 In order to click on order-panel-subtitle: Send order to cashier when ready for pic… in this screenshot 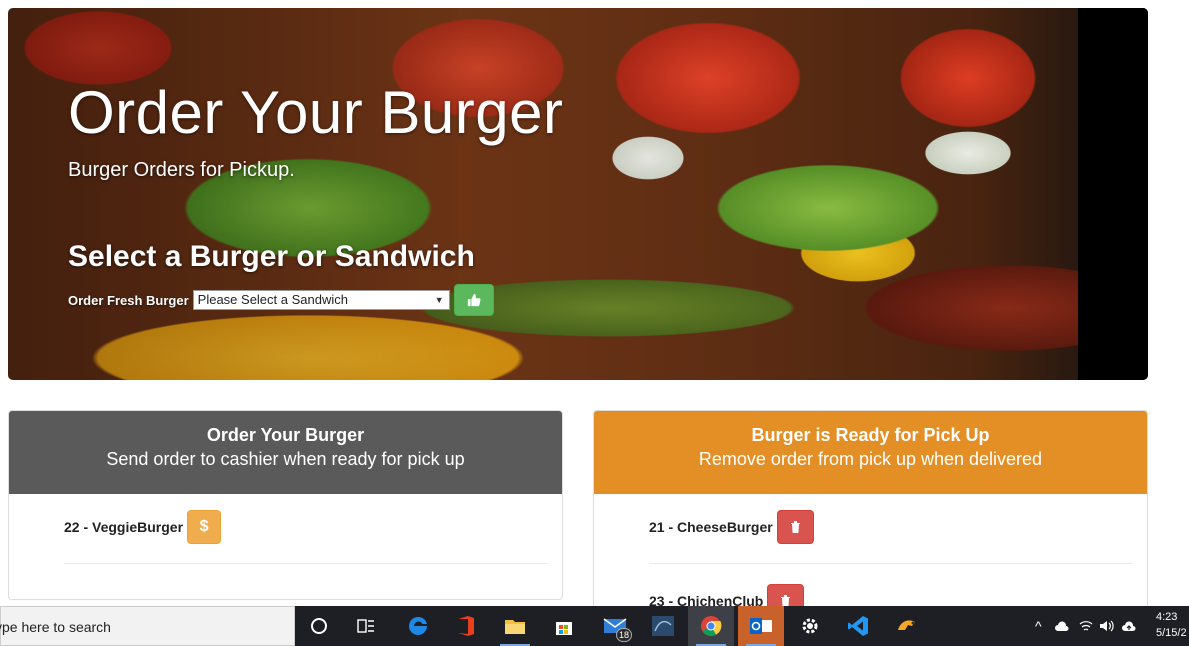, I will do `click(285, 459)`.